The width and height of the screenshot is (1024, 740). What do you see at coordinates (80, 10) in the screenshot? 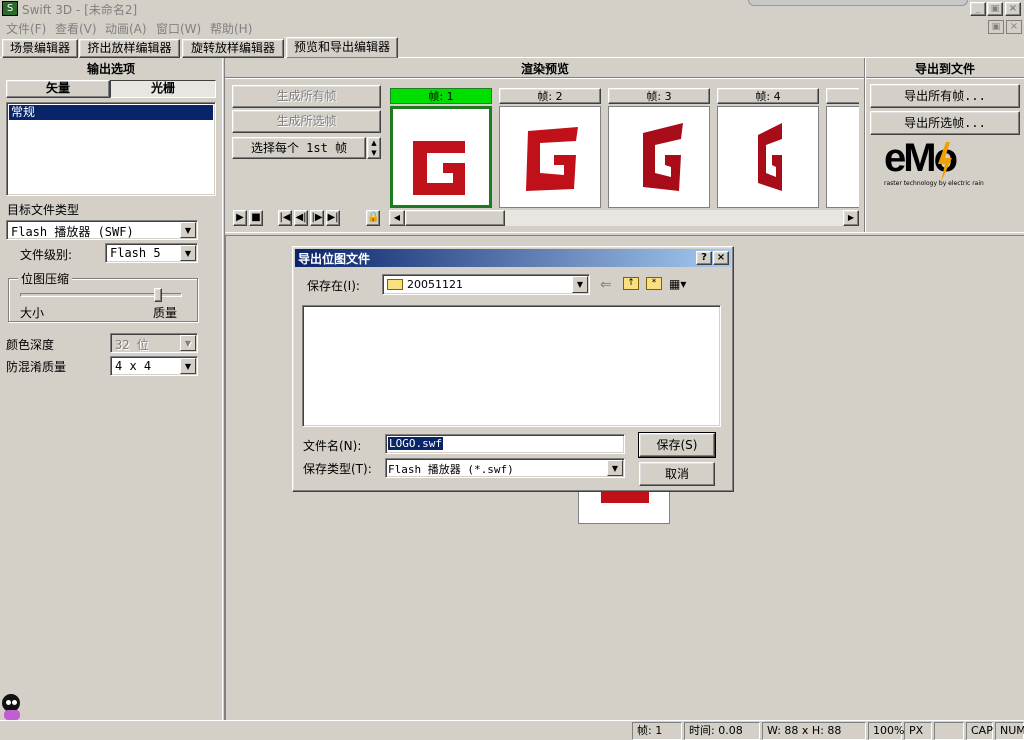
I see `window-title: Swift 3D - [未命名2]` at bounding box center [80, 10].